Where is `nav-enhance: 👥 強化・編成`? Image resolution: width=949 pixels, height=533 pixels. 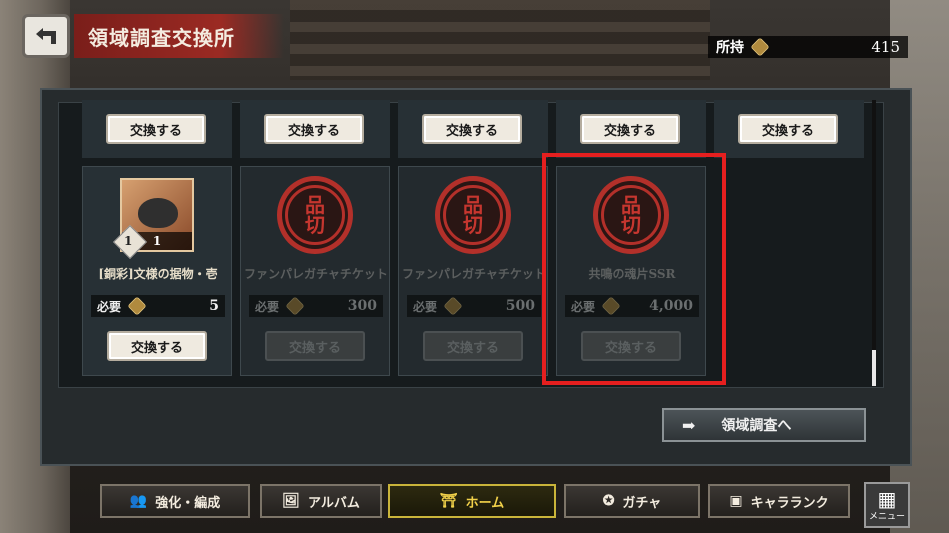
nav-enhance: 👥 強化・編成 is located at coordinates (175, 501).